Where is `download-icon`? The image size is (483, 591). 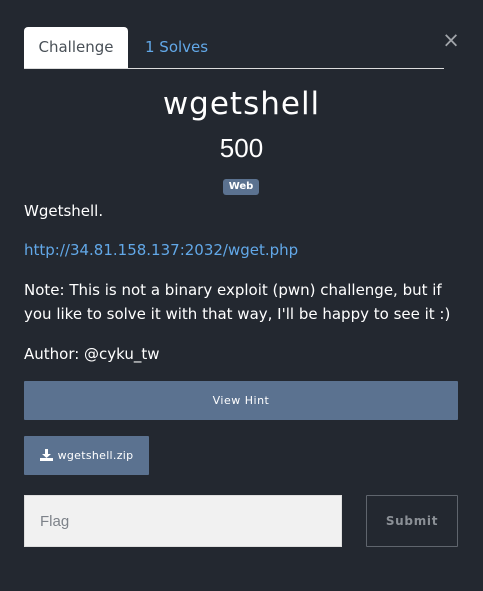 download-icon is located at coordinates (46, 449).